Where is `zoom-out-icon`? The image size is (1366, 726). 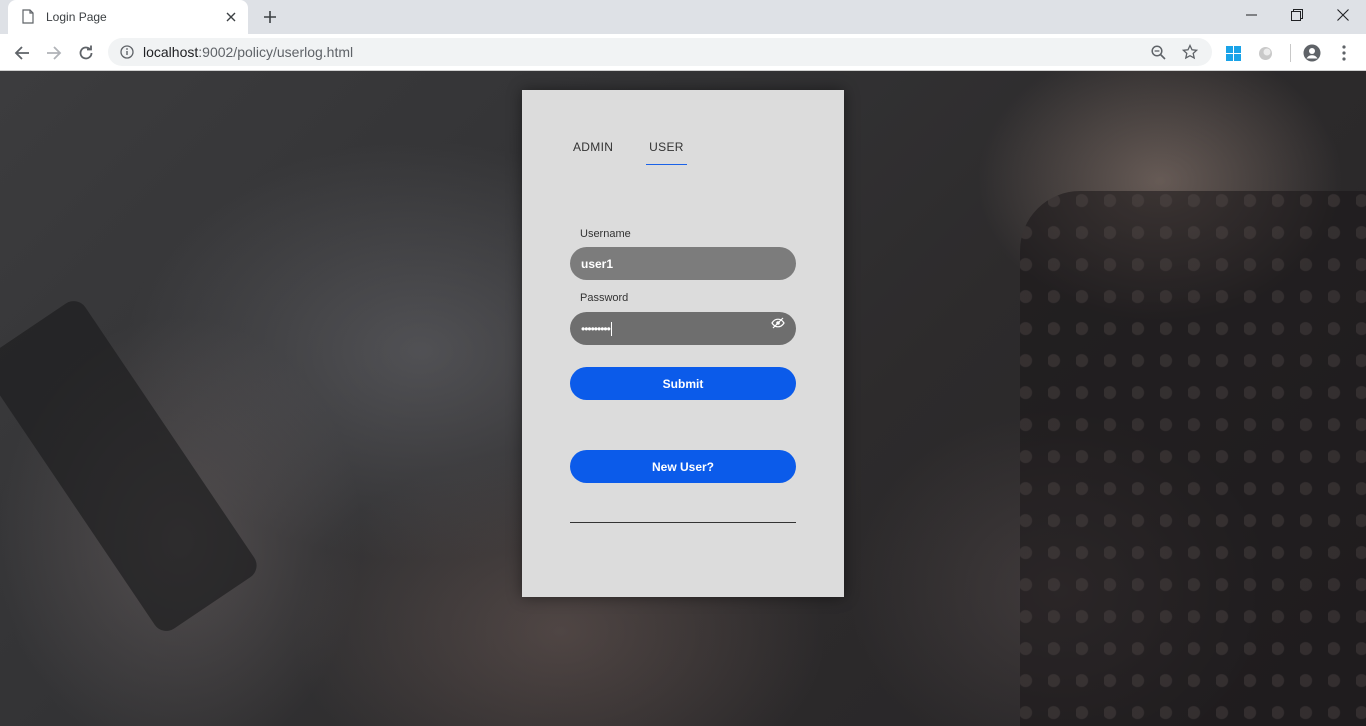
zoom-out-icon is located at coordinates (1158, 52).